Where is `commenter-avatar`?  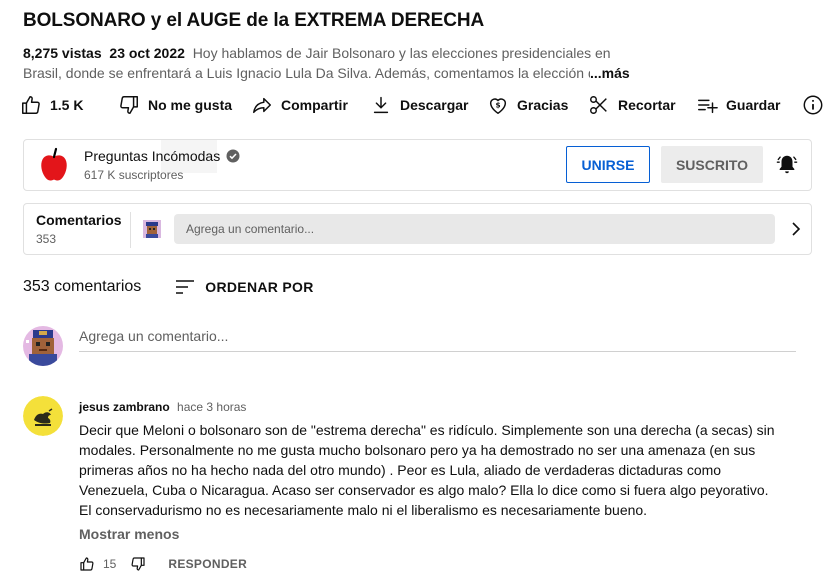 commenter-avatar is located at coordinates (43, 416).